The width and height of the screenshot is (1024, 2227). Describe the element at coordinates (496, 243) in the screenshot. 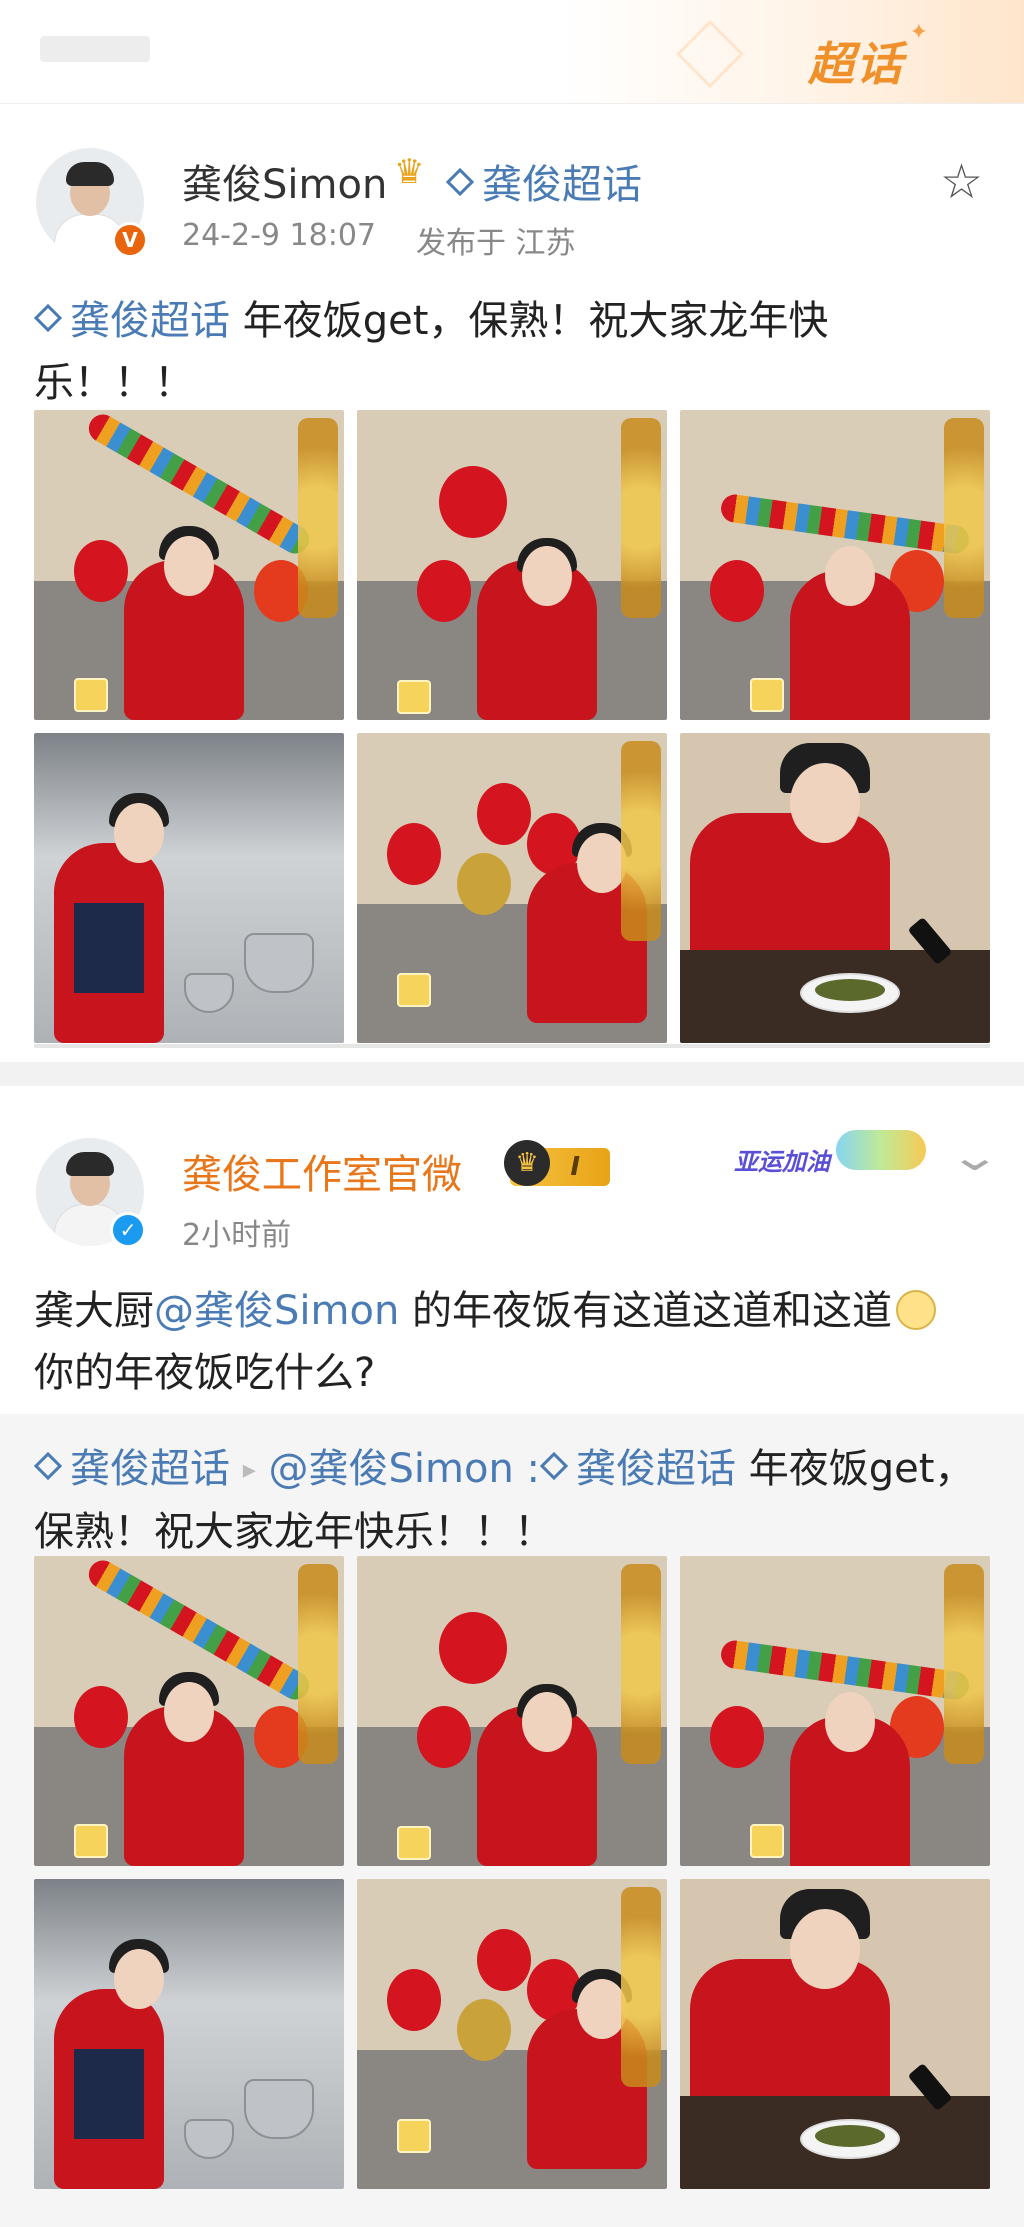

I see `post-location: 发布于 江苏` at that location.